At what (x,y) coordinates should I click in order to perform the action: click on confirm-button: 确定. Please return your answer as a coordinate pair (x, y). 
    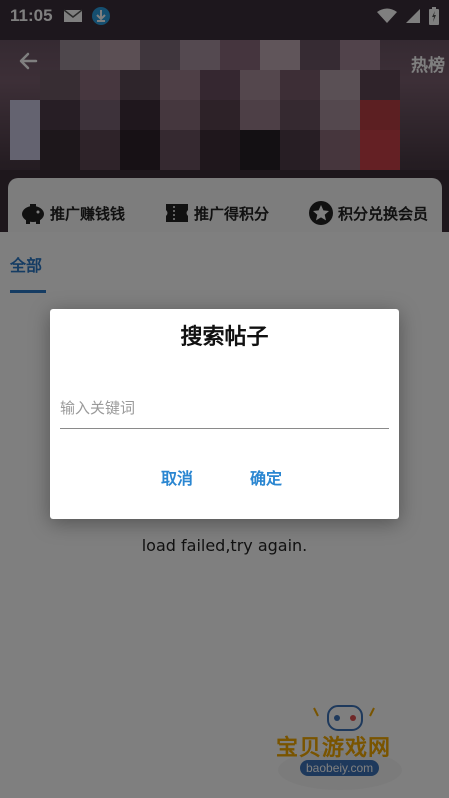
    Looking at the image, I should click on (266, 477).